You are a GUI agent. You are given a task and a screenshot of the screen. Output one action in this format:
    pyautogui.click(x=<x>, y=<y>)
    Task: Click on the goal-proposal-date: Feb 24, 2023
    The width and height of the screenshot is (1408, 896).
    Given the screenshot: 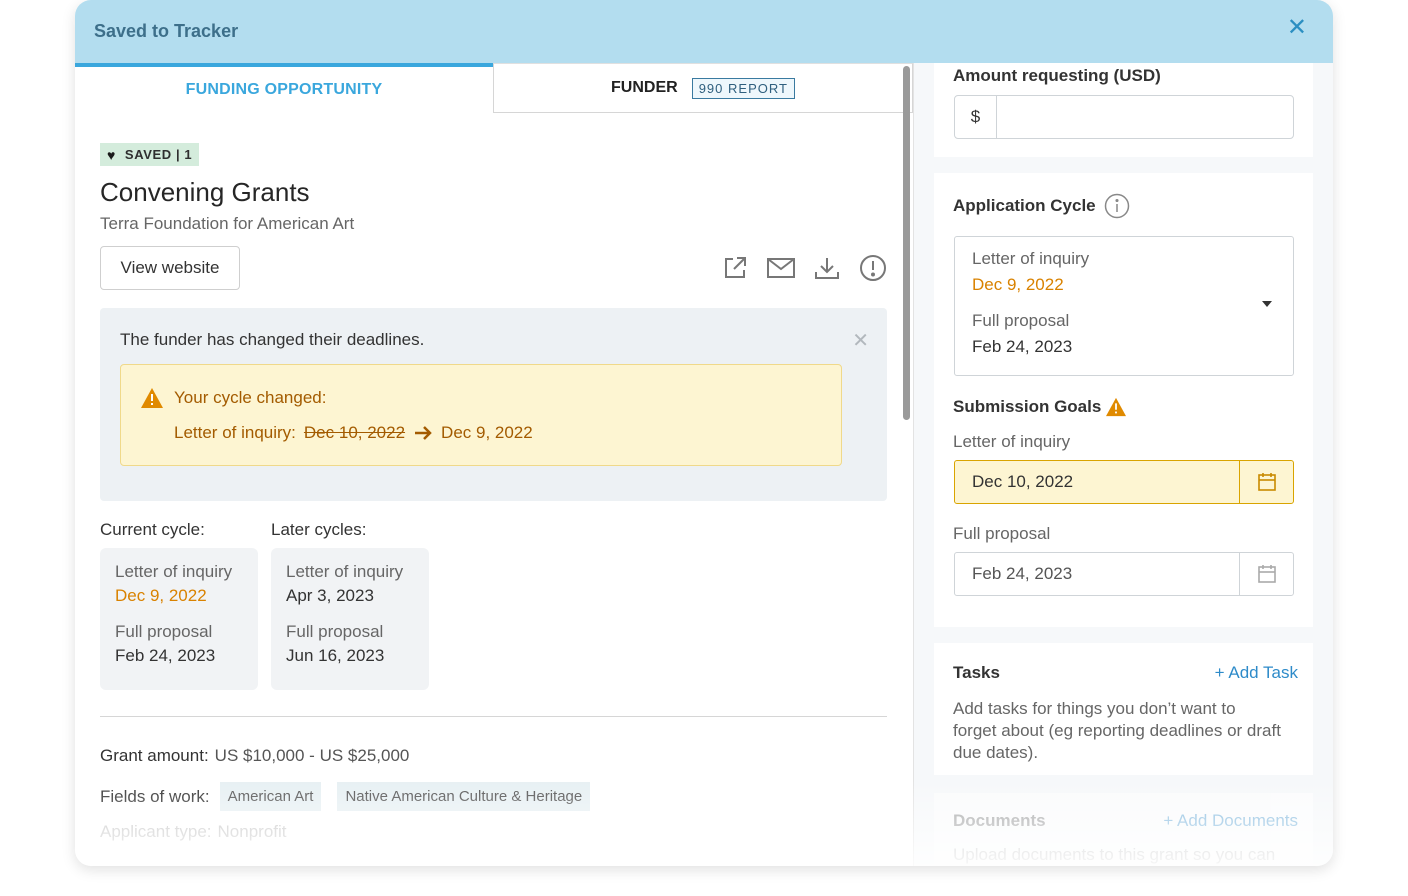 What is the action you would take?
    pyautogui.click(x=1022, y=573)
    